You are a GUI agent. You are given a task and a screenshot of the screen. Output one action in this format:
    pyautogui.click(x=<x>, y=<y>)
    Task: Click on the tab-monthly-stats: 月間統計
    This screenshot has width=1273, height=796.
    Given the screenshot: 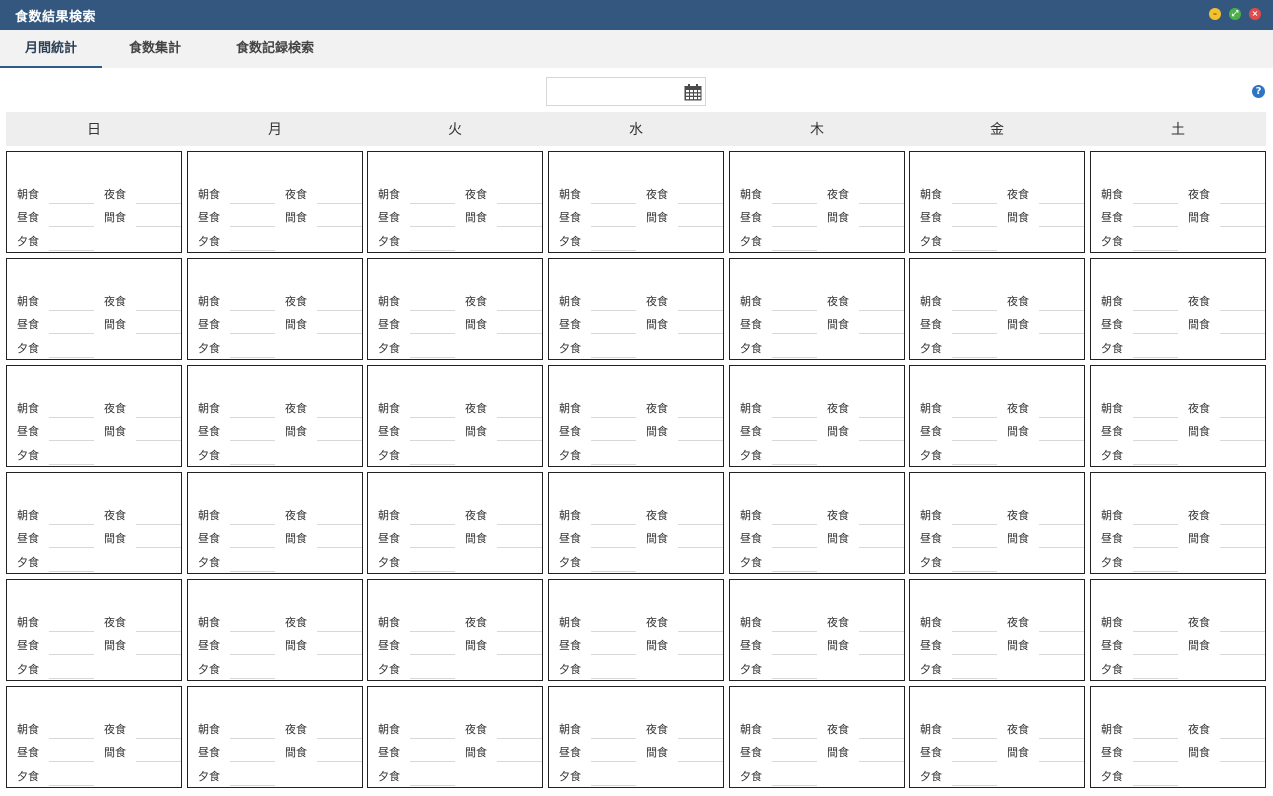 What is the action you would take?
    pyautogui.click(x=51, y=49)
    